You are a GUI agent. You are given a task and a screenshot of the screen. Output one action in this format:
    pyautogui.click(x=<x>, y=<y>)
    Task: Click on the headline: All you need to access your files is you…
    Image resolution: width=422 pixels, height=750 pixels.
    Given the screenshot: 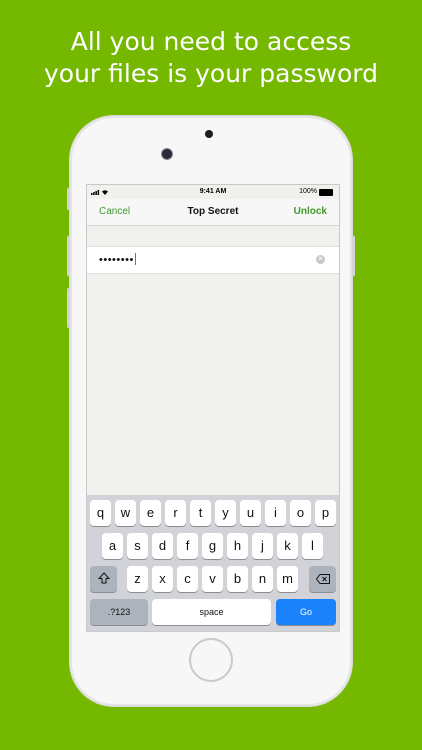 What is the action you would take?
    pyautogui.click(x=211, y=58)
    